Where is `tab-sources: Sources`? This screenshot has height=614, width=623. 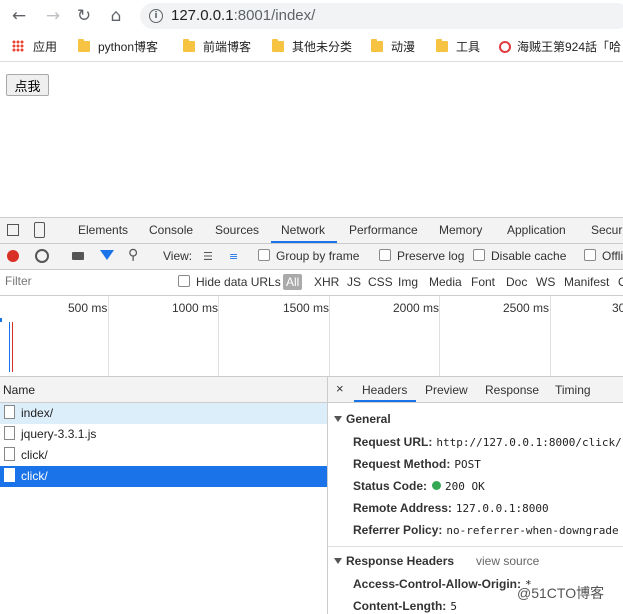
tab-sources: Sources is located at coordinates (237, 230).